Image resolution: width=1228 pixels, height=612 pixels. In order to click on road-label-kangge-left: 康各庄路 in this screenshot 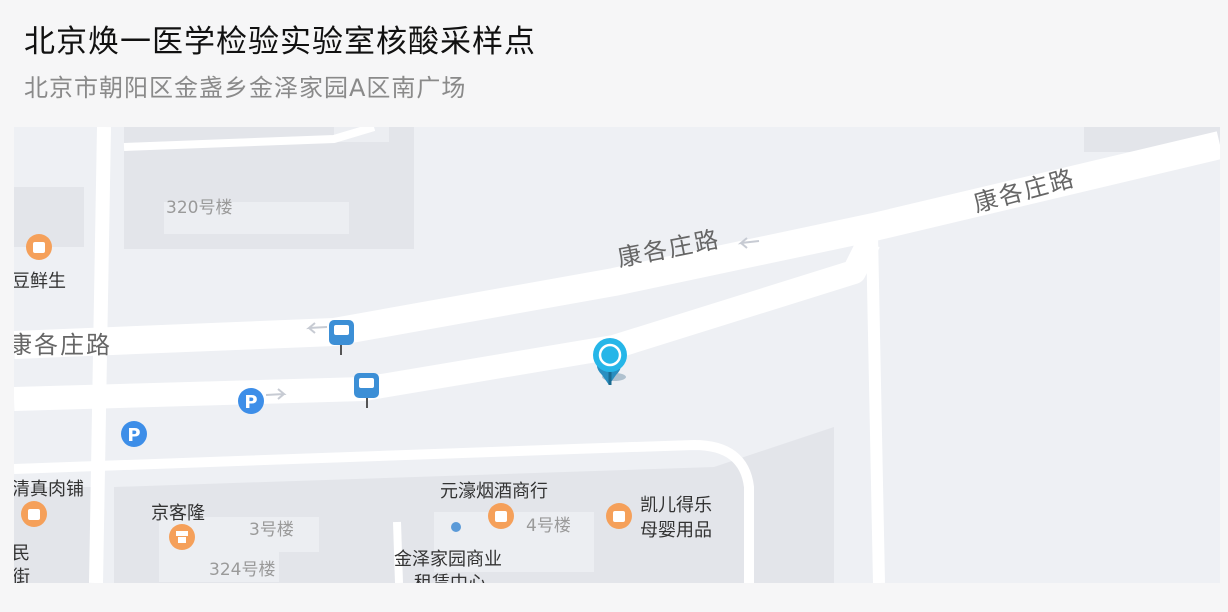, I will do `click(63, 345)`.